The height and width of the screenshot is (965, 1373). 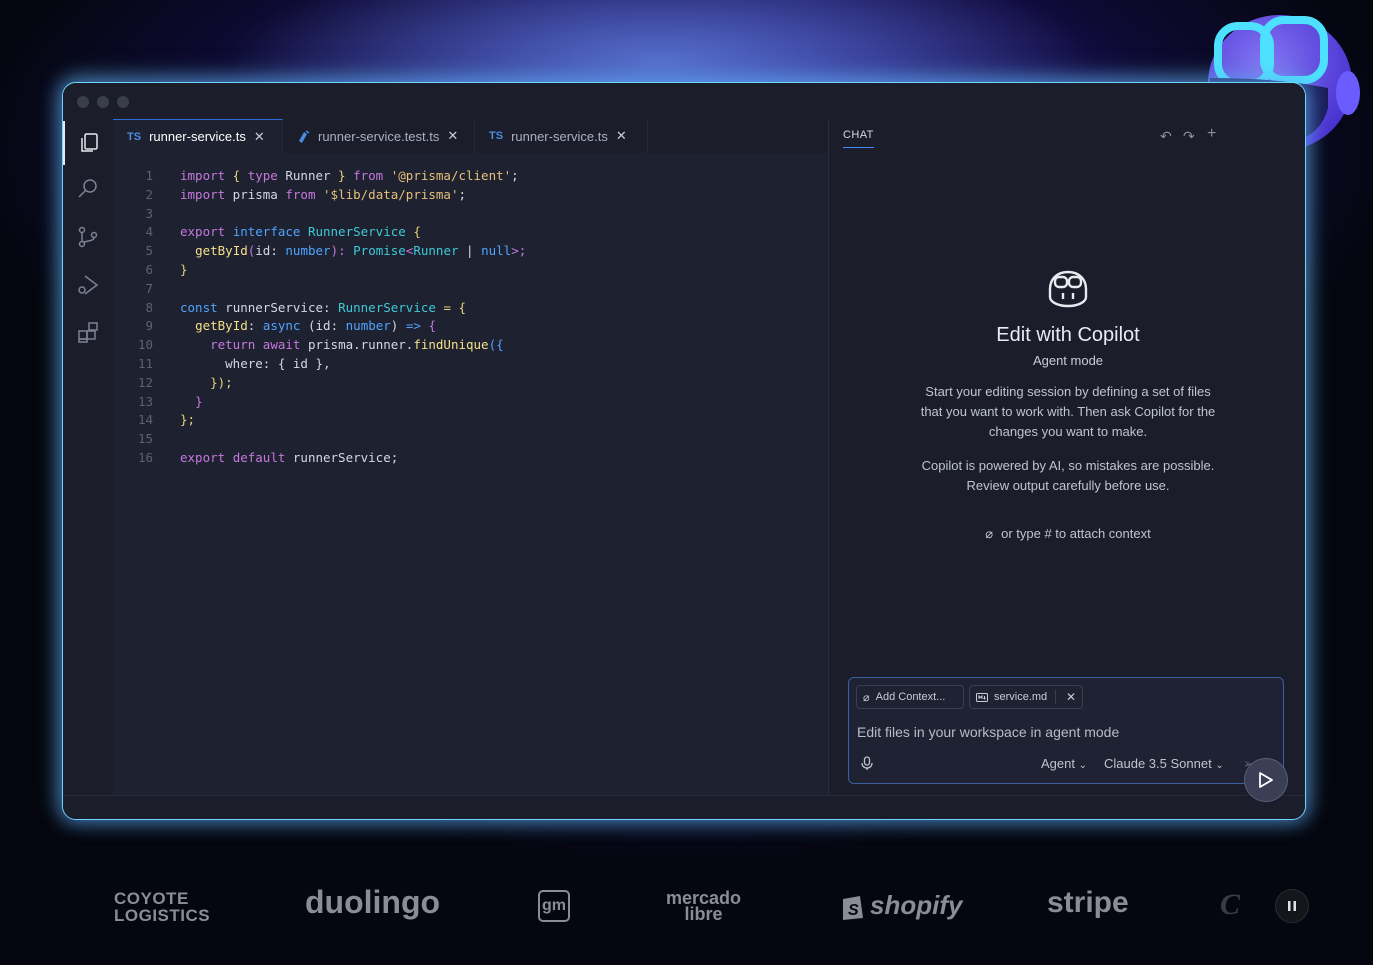 I want to click on window-close-dot, so click(x=83, y=102).